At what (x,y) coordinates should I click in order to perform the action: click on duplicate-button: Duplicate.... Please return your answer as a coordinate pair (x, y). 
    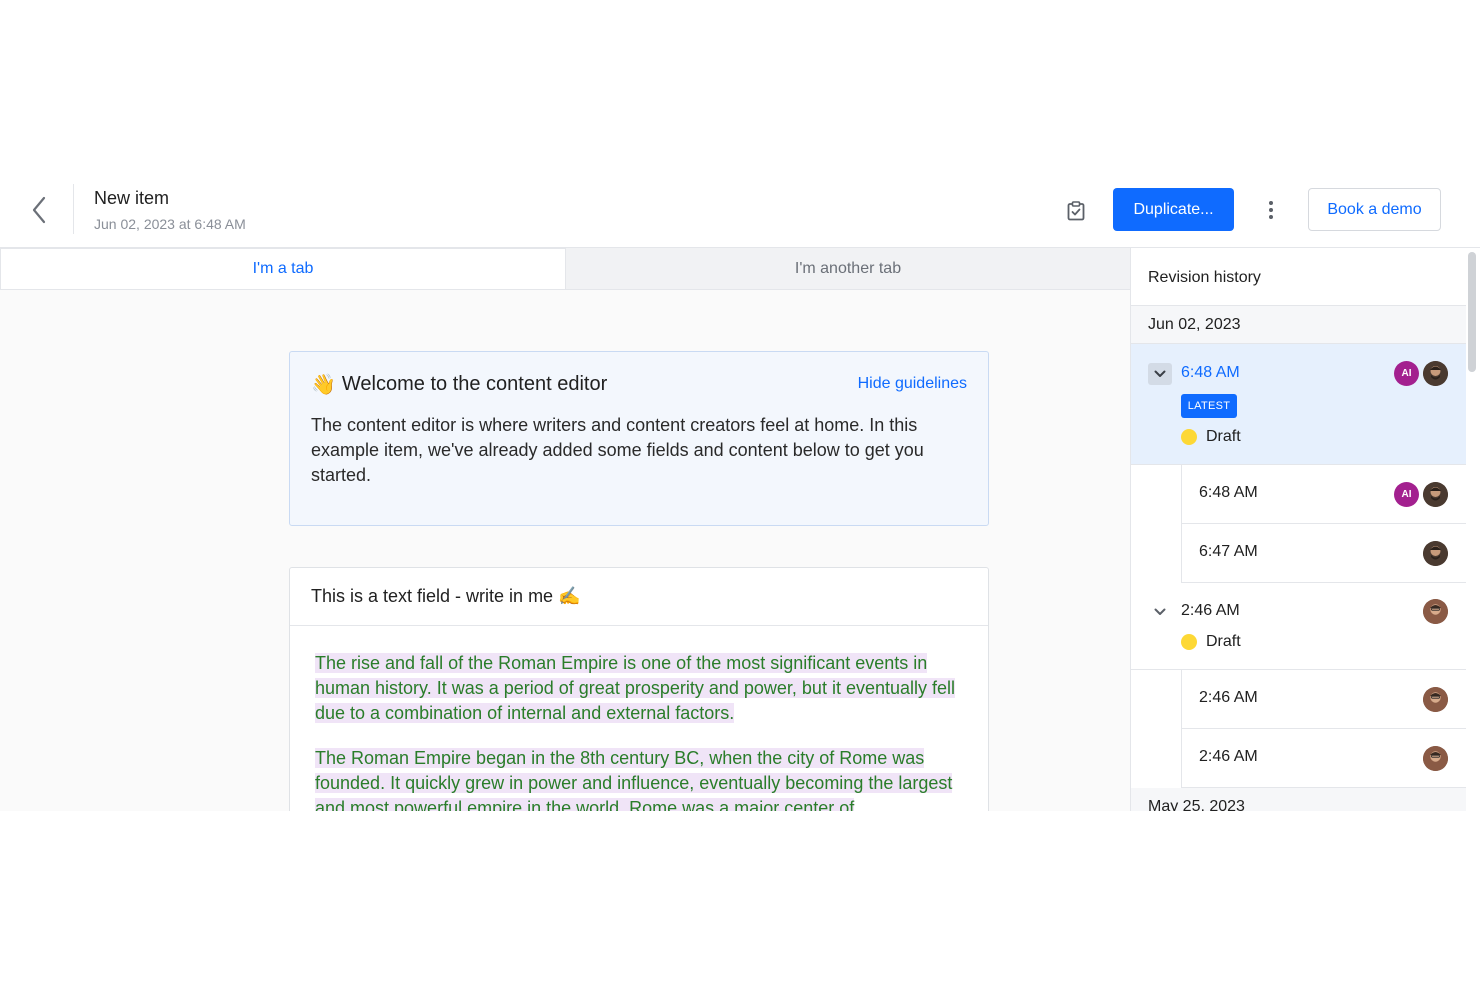
    Looking at the image, I should click on (1173, 209).